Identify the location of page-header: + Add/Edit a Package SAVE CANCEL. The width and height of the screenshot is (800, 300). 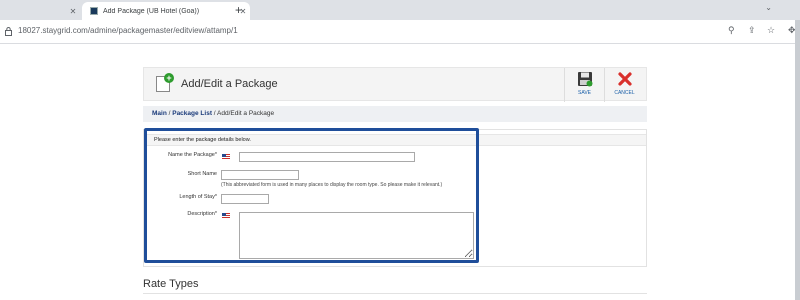
(395, 84).